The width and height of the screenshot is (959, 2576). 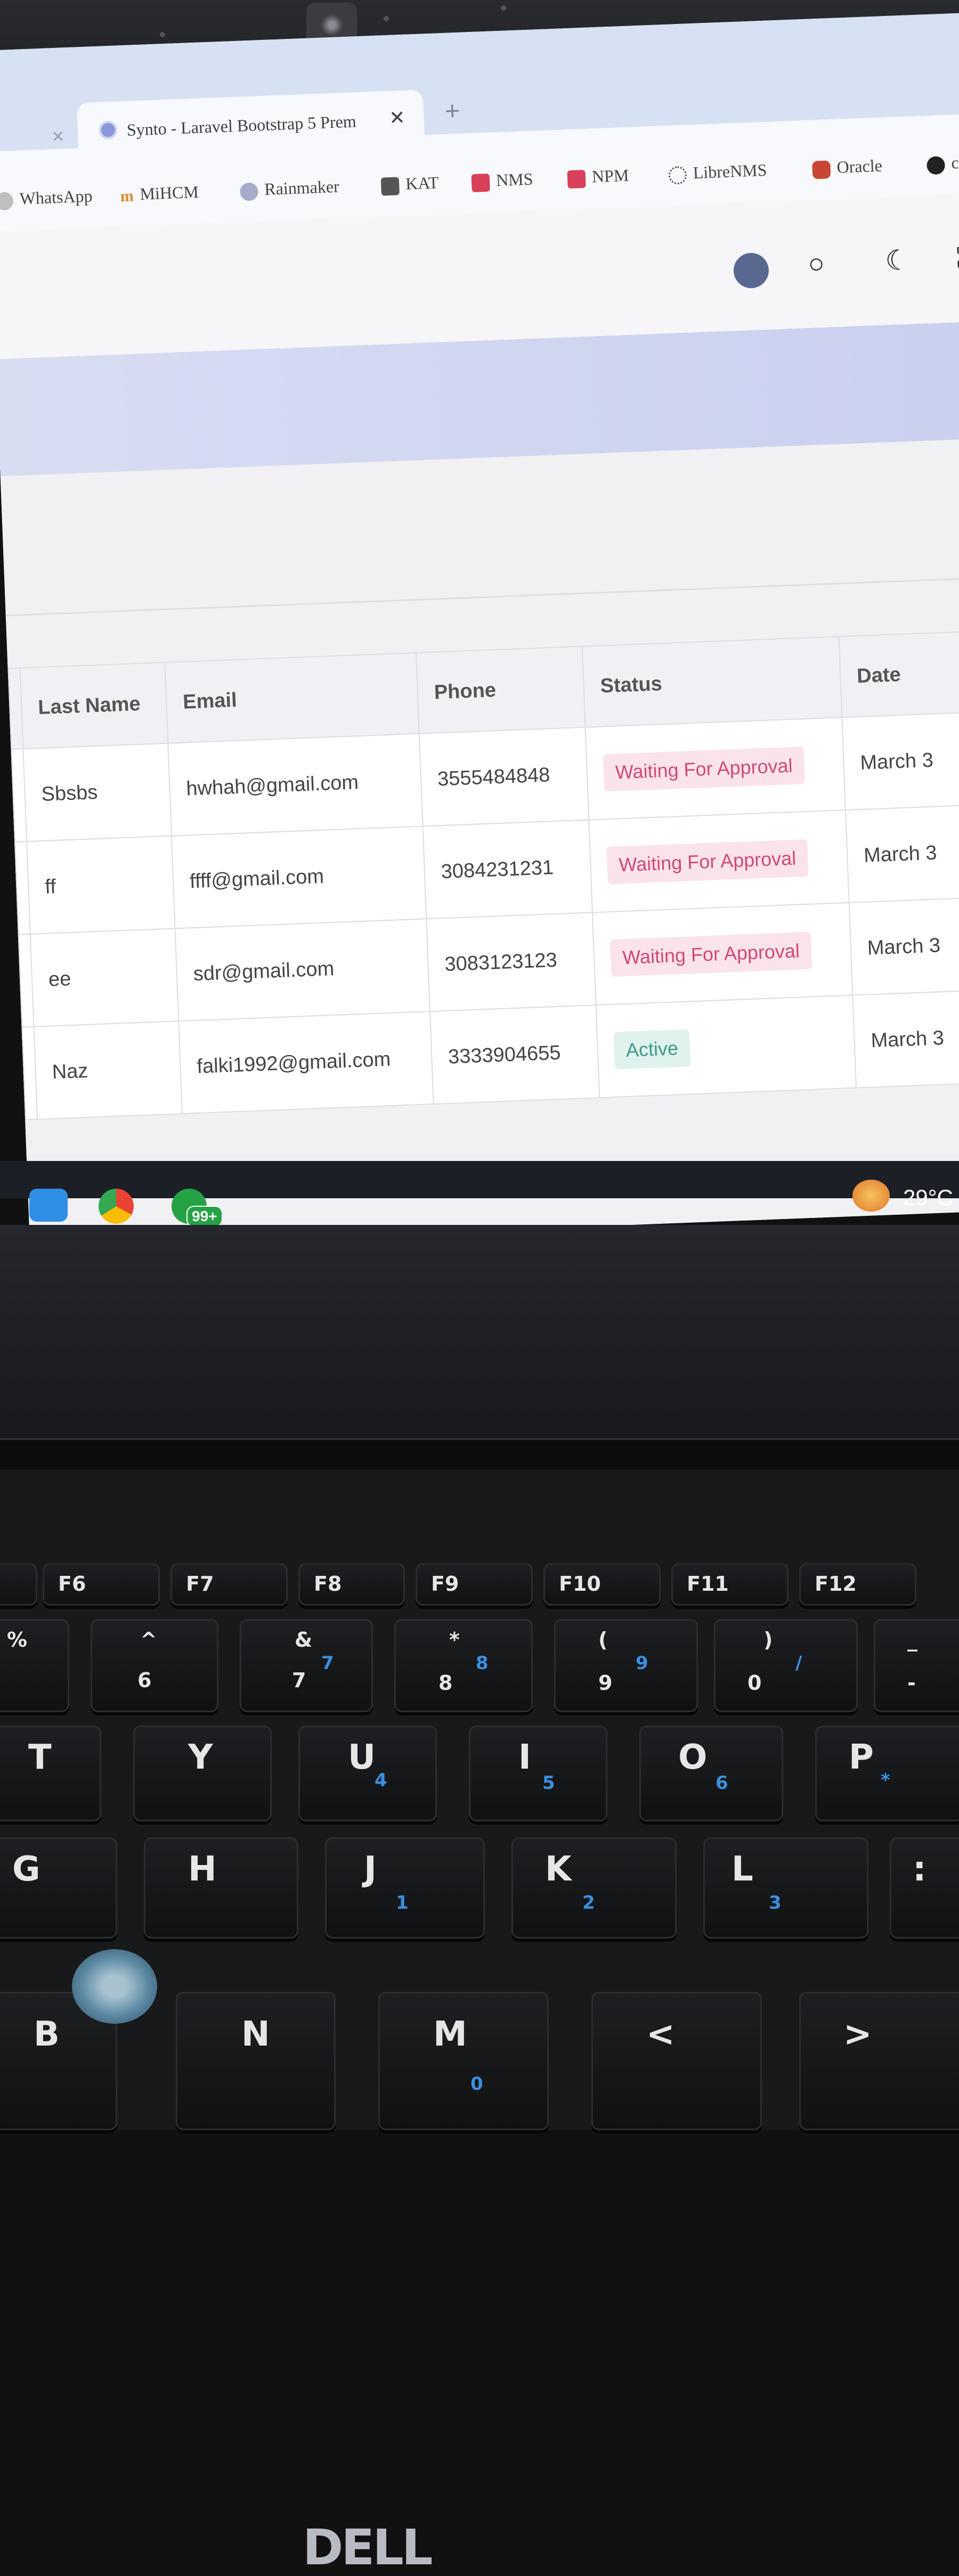 I want to click on key-less-than: <, so click(x=676, y=2061).